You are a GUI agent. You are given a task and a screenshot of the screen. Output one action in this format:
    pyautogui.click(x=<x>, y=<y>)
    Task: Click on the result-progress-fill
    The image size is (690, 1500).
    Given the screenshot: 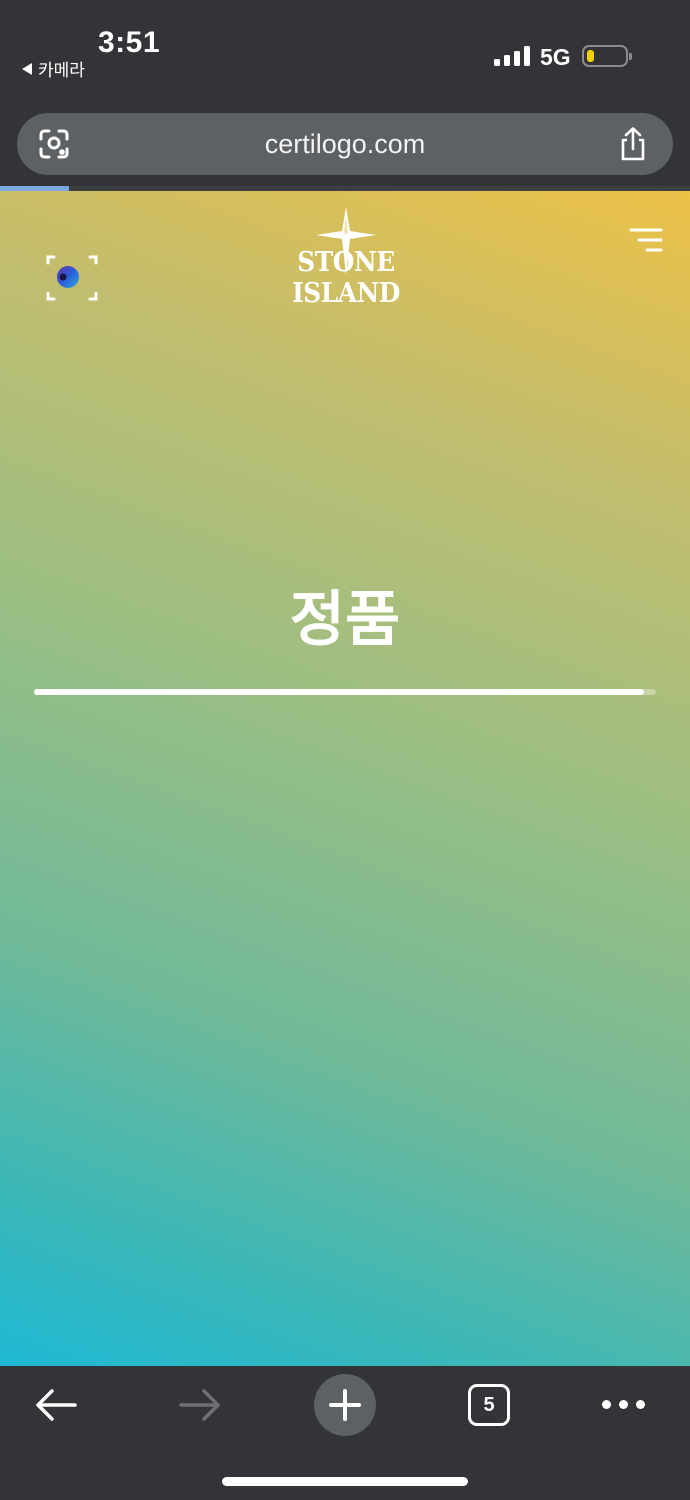 What is the action you would take?
    pyautogui.click(x=339, y=692)
    